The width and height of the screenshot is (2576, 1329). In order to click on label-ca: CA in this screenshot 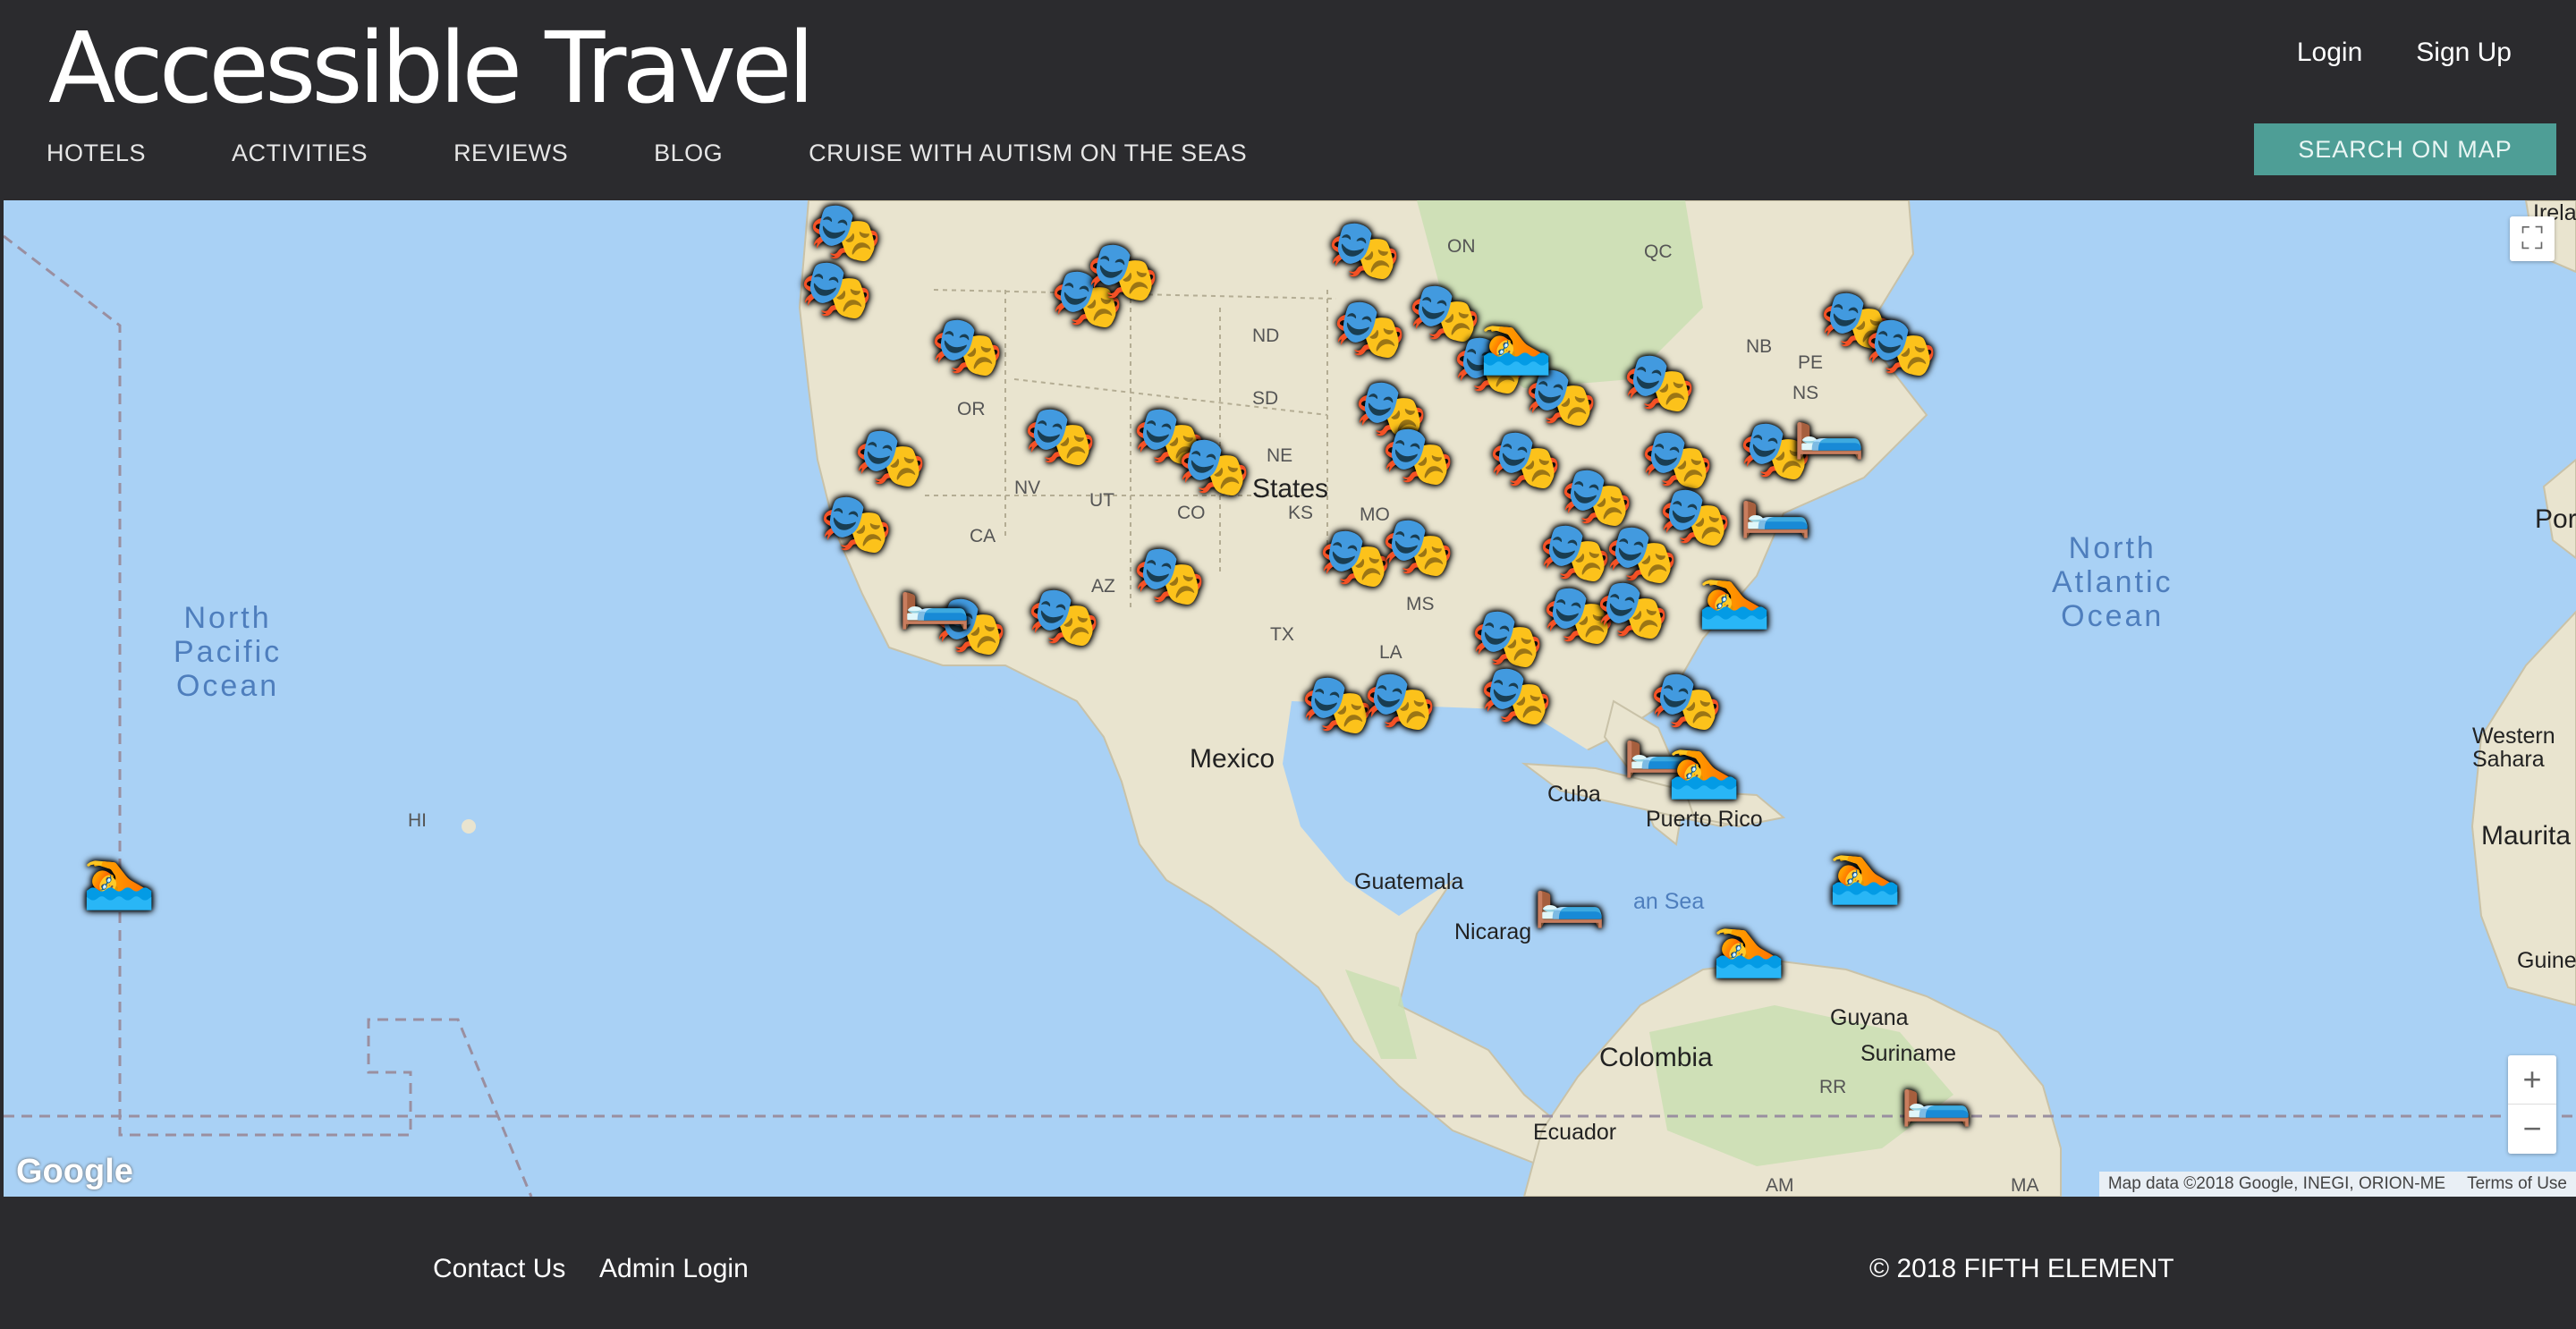, I will do `click(983, 536)`.